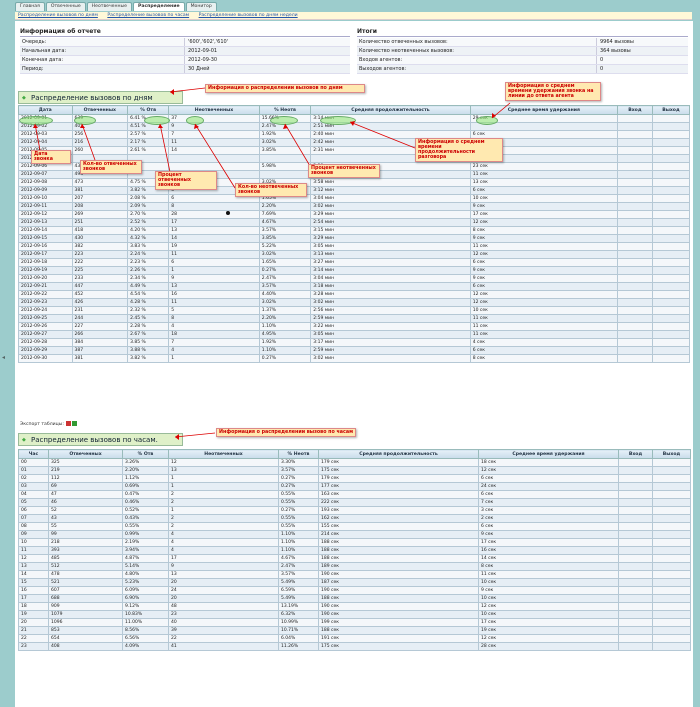  What do you see at coordinates (68, 423) in the screenshot?
I see `pdf-export-icon` at bounding box center [68, 423].